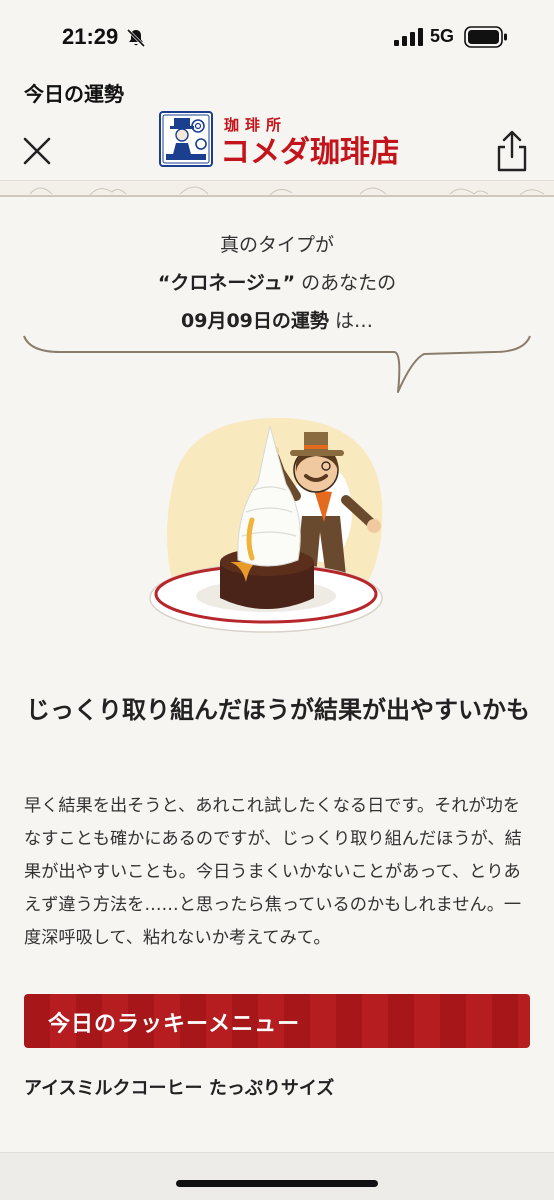 The image size is (554, 1200). What do you see at coordinates (266, 525) in the screenshot?
I see `fortune-illustration` at bounding box center [266, 525].